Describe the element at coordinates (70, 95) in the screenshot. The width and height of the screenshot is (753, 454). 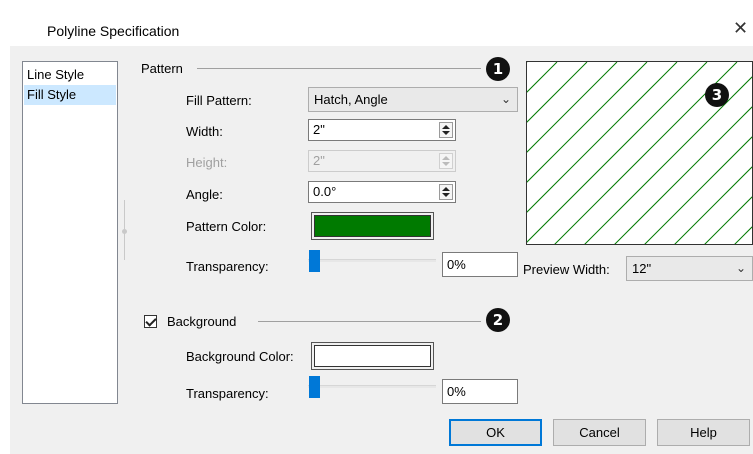
I see `sidebar-item-fill-style: Fill Style` at that location.